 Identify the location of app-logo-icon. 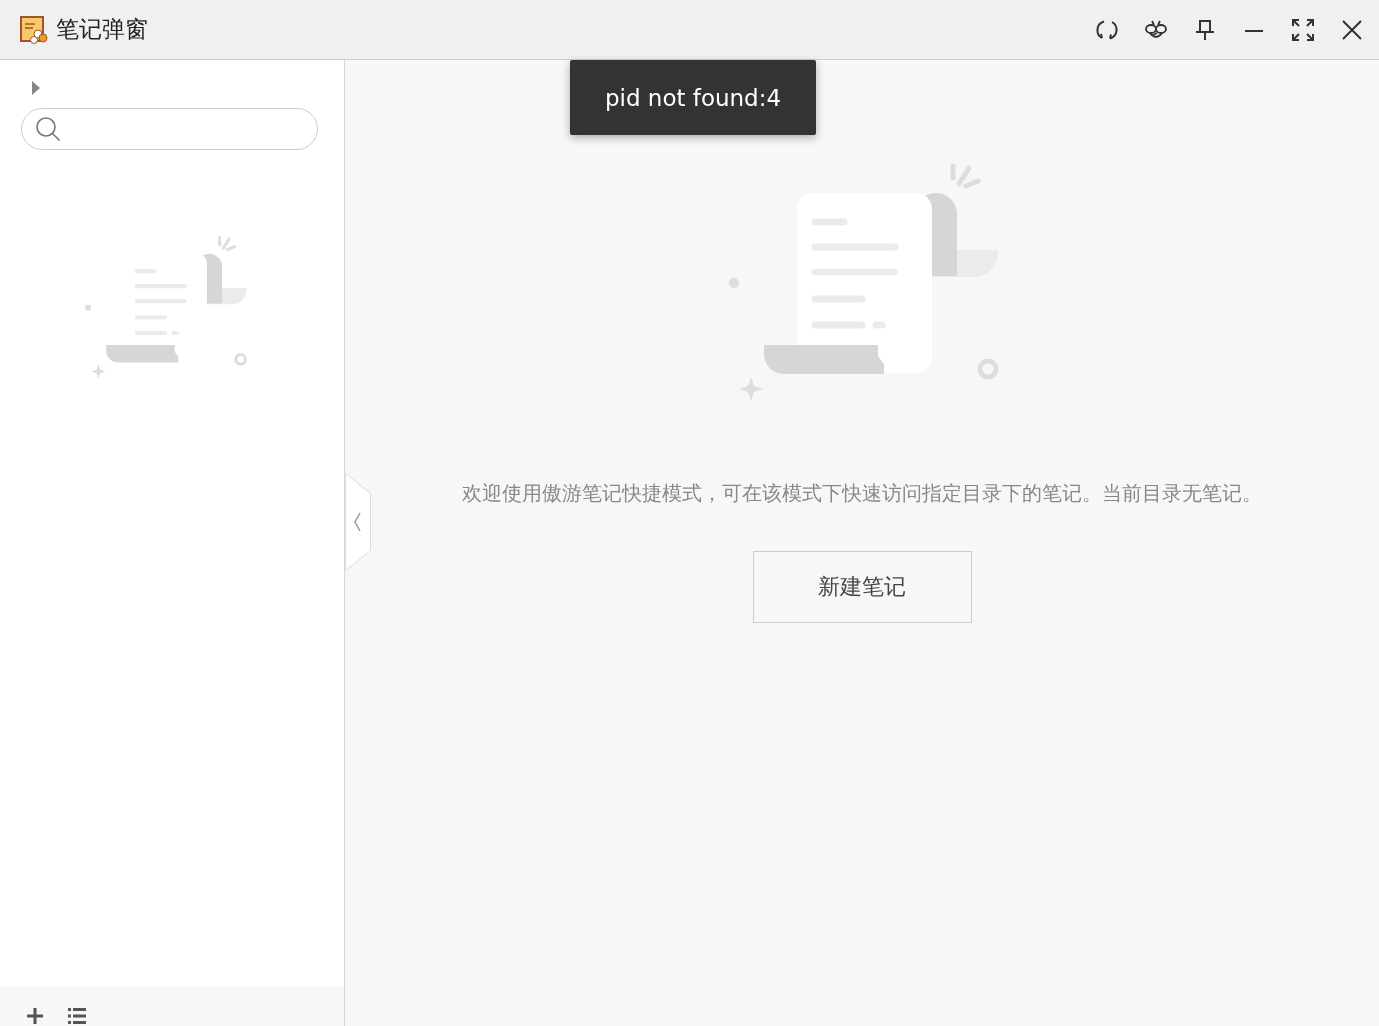
(34, 29).